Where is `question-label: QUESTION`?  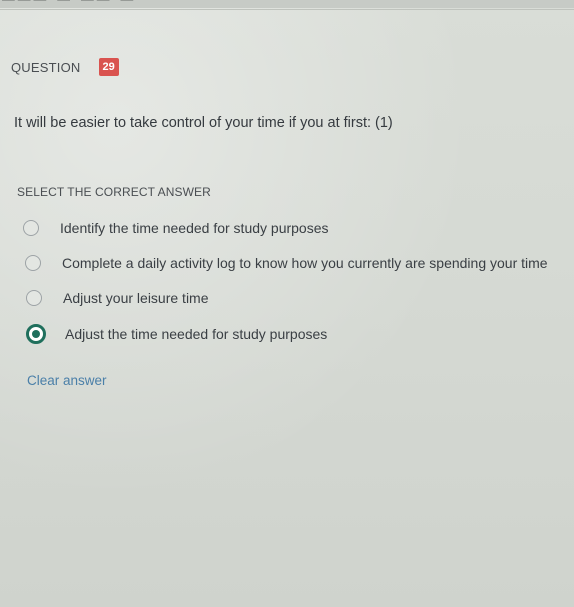 question-label: QUESTION is located at coordinates (46, 67).